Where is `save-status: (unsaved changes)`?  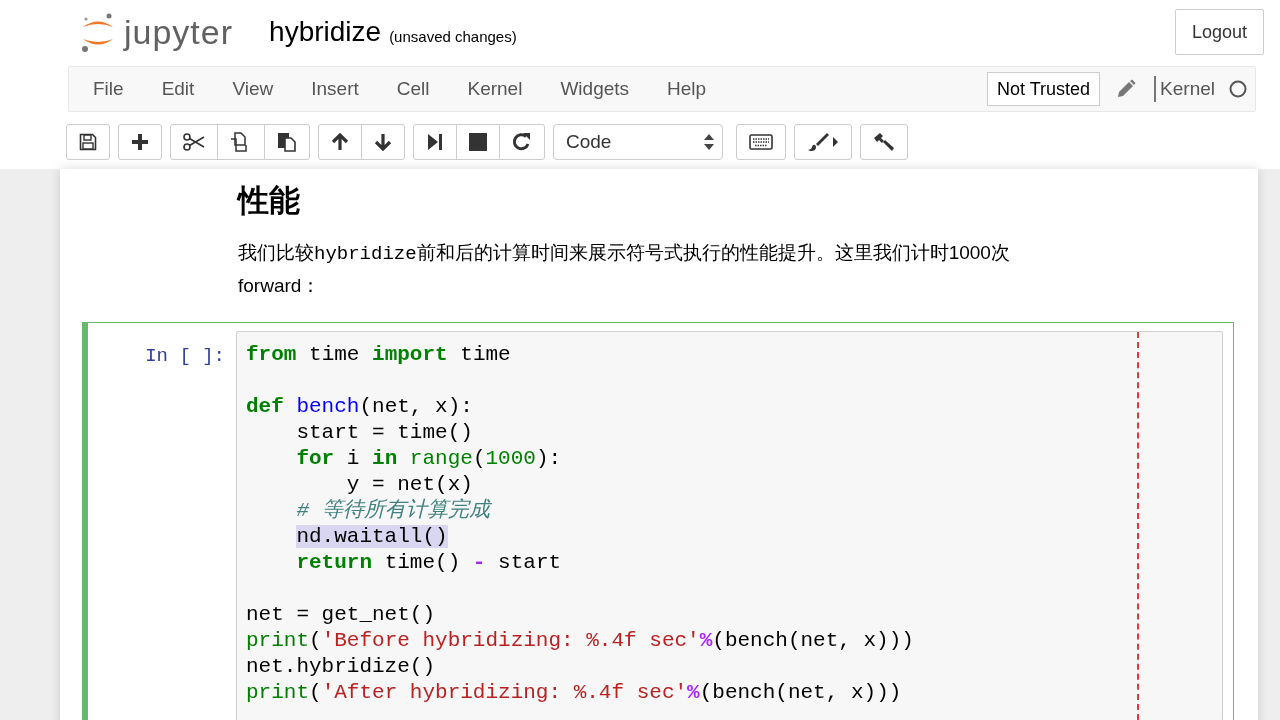 save-status: (unsaved changes) is located at coordinates (453, 36).